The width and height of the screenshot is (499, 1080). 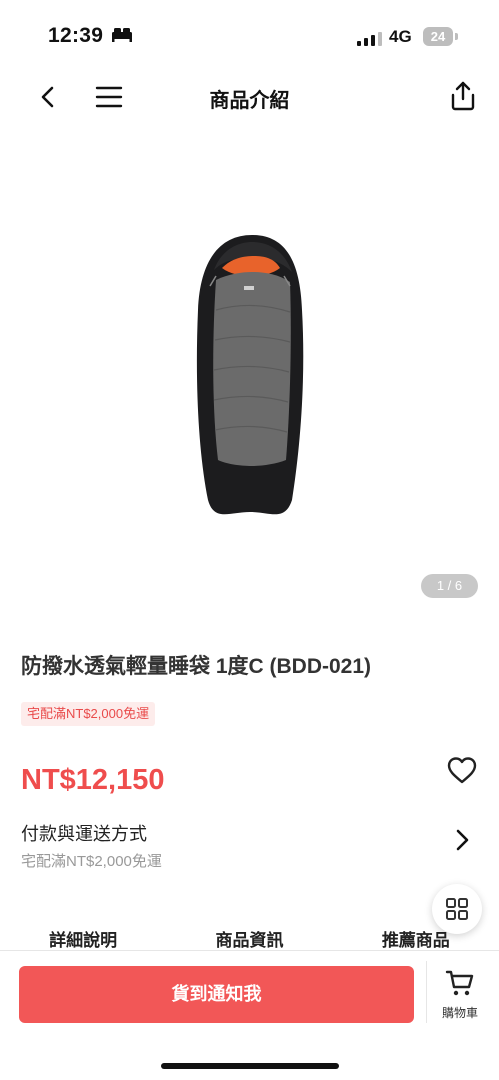 What do you see at coordinates (460, 997) in the screenshot?
I see `cart-button: 購物車` at bounding box center [460, 997].